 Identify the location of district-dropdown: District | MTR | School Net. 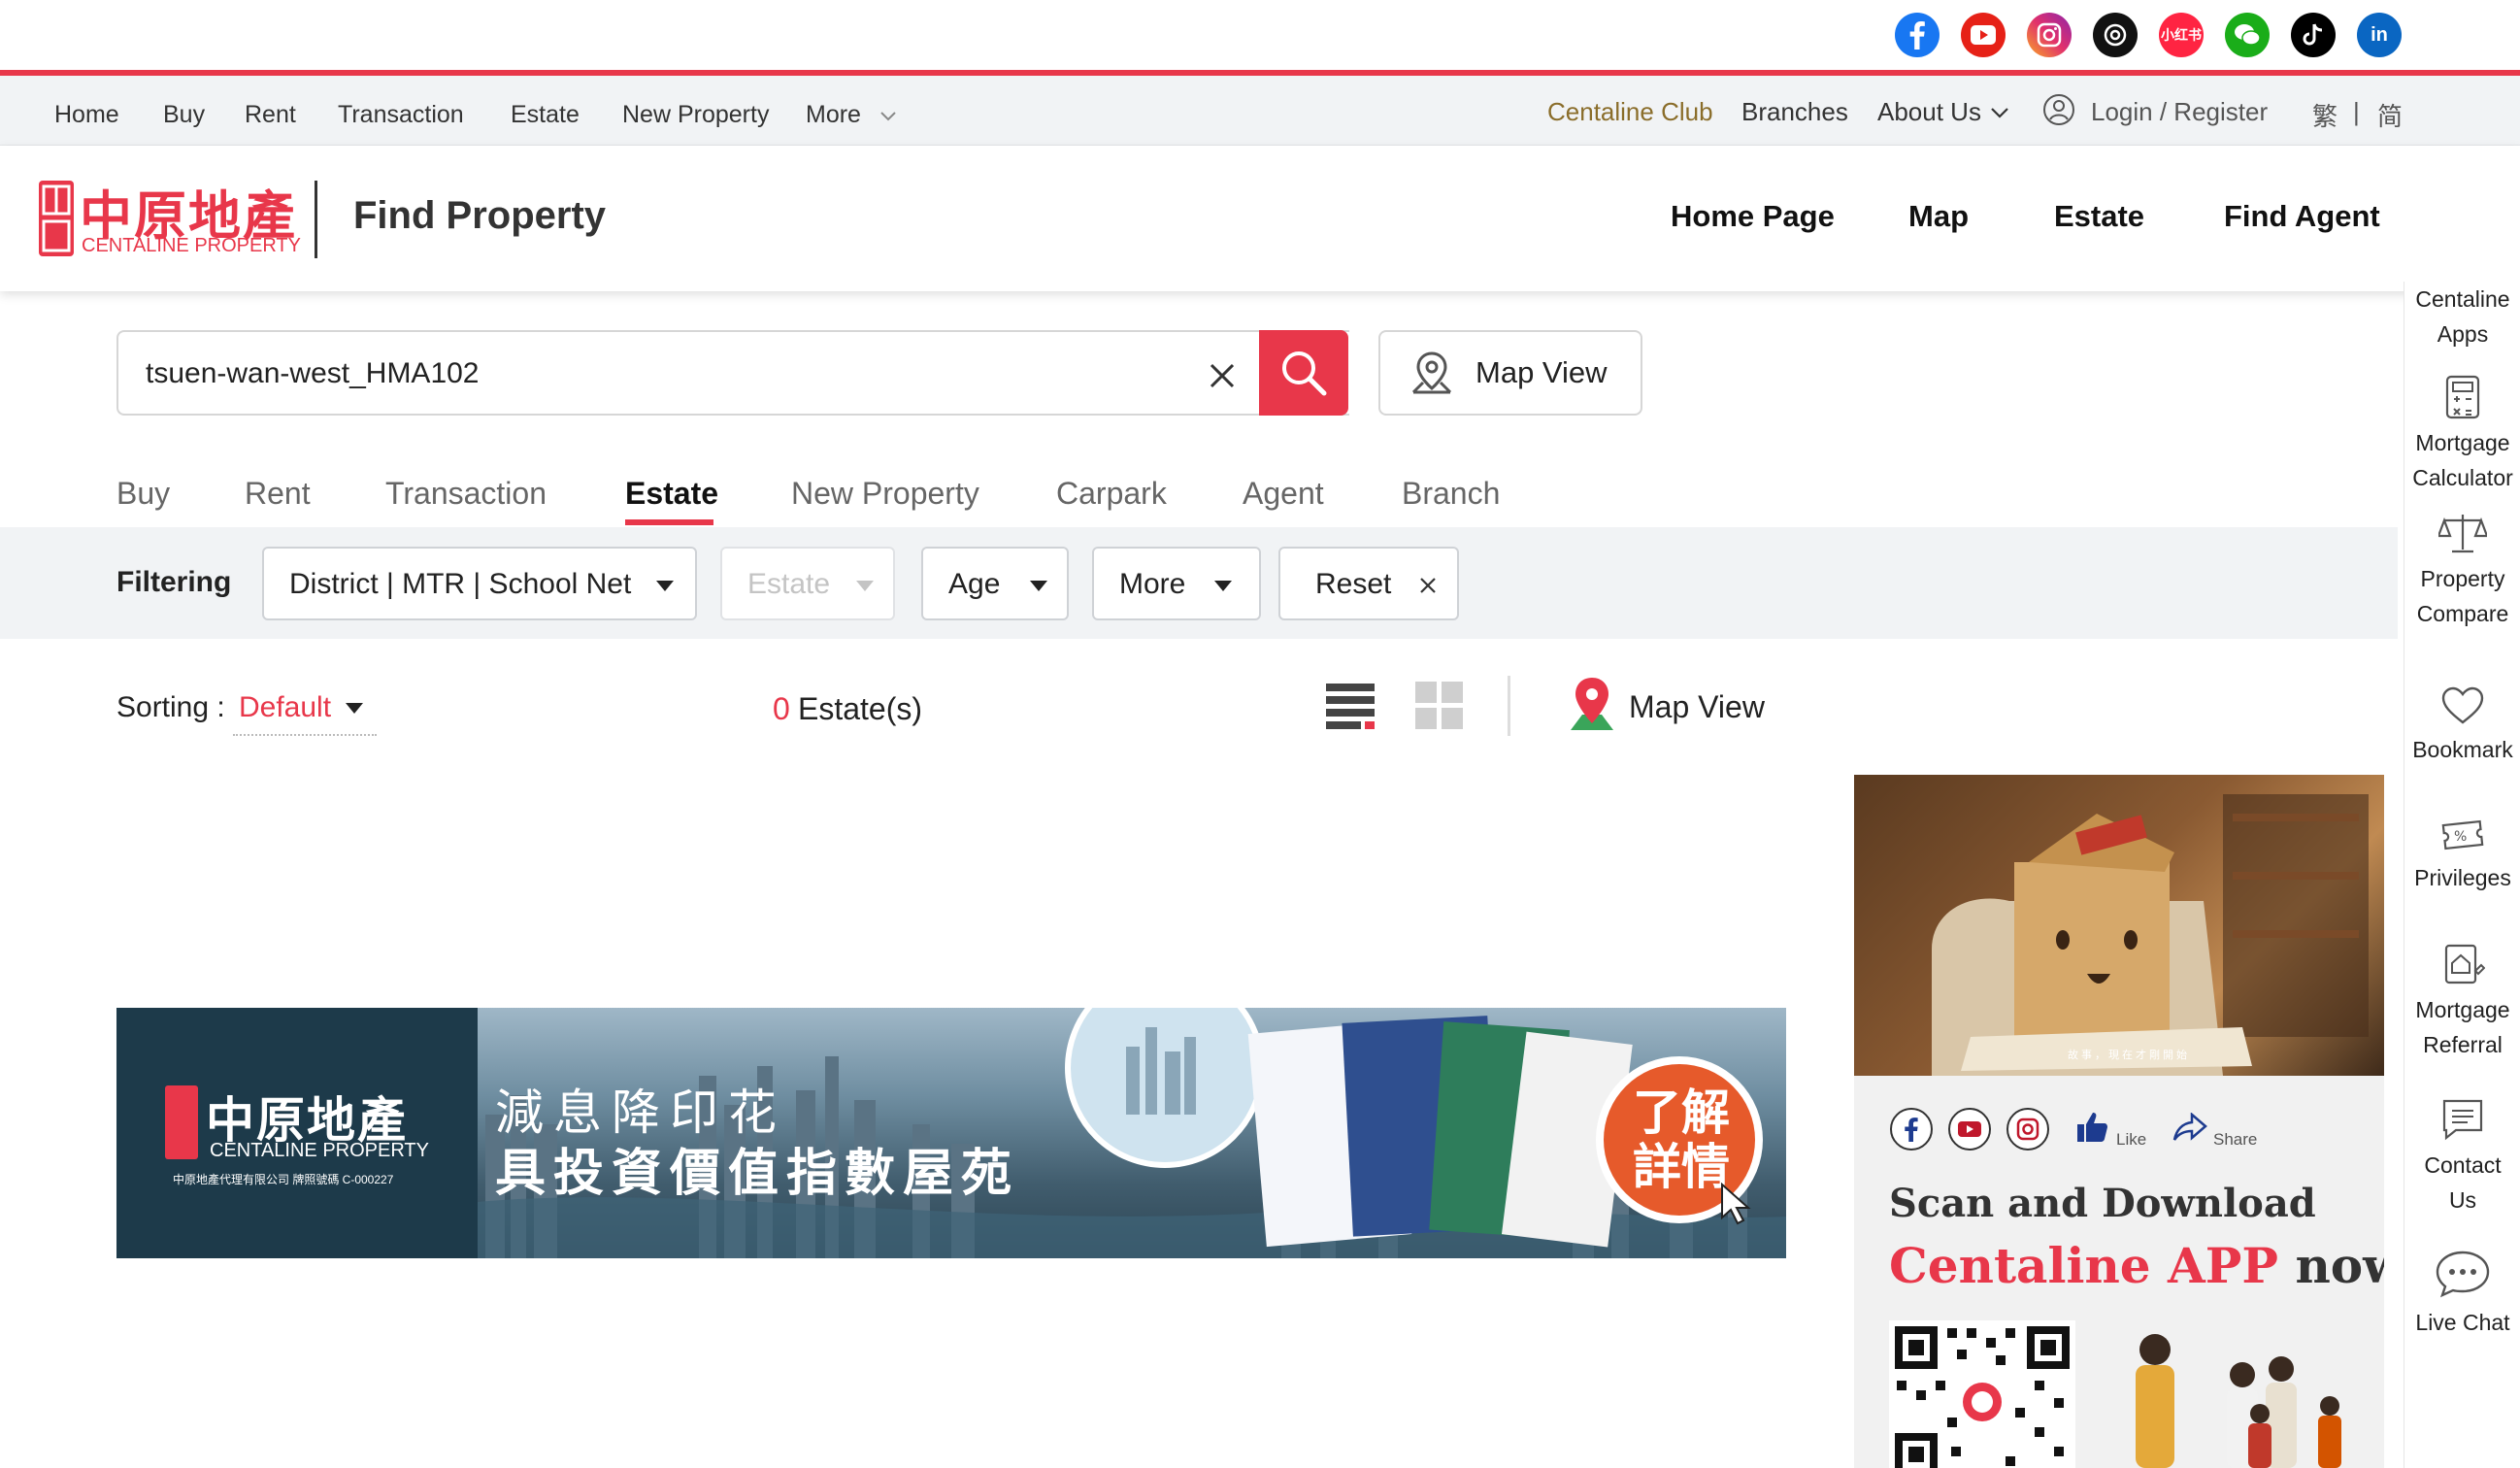
(479, 583).